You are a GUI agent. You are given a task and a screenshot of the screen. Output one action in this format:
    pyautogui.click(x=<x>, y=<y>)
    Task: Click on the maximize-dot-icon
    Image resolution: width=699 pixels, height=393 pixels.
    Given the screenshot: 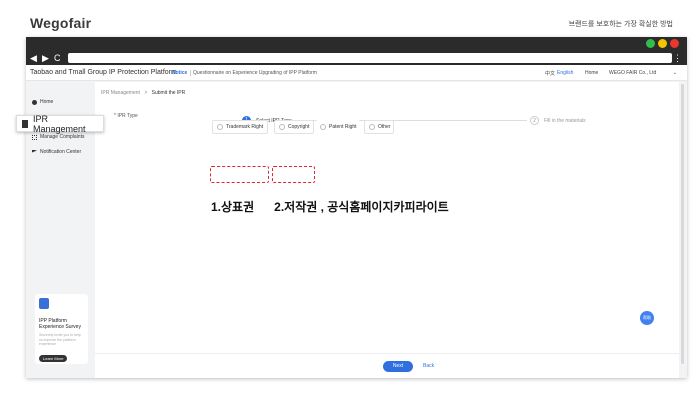 What is the action you would take?
    pyautogui.click(x=650, y=43)
    